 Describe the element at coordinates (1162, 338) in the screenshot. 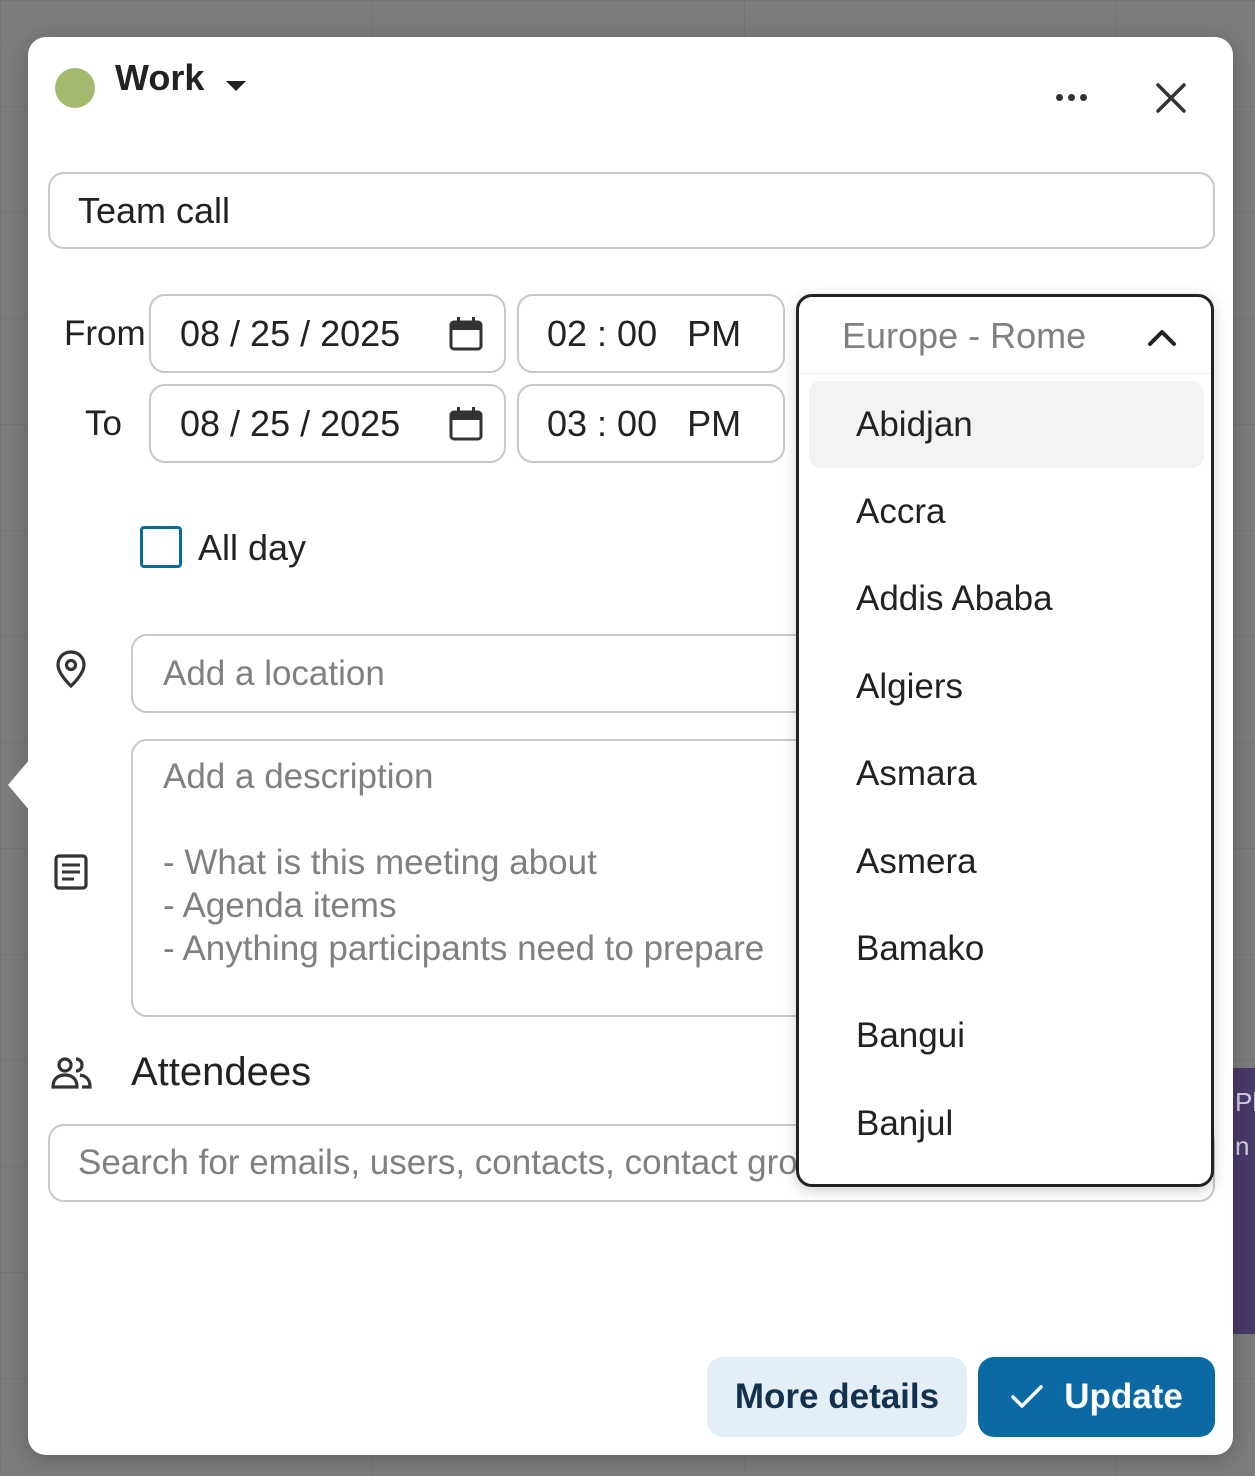

I see `chevron-up-icon` at that location.